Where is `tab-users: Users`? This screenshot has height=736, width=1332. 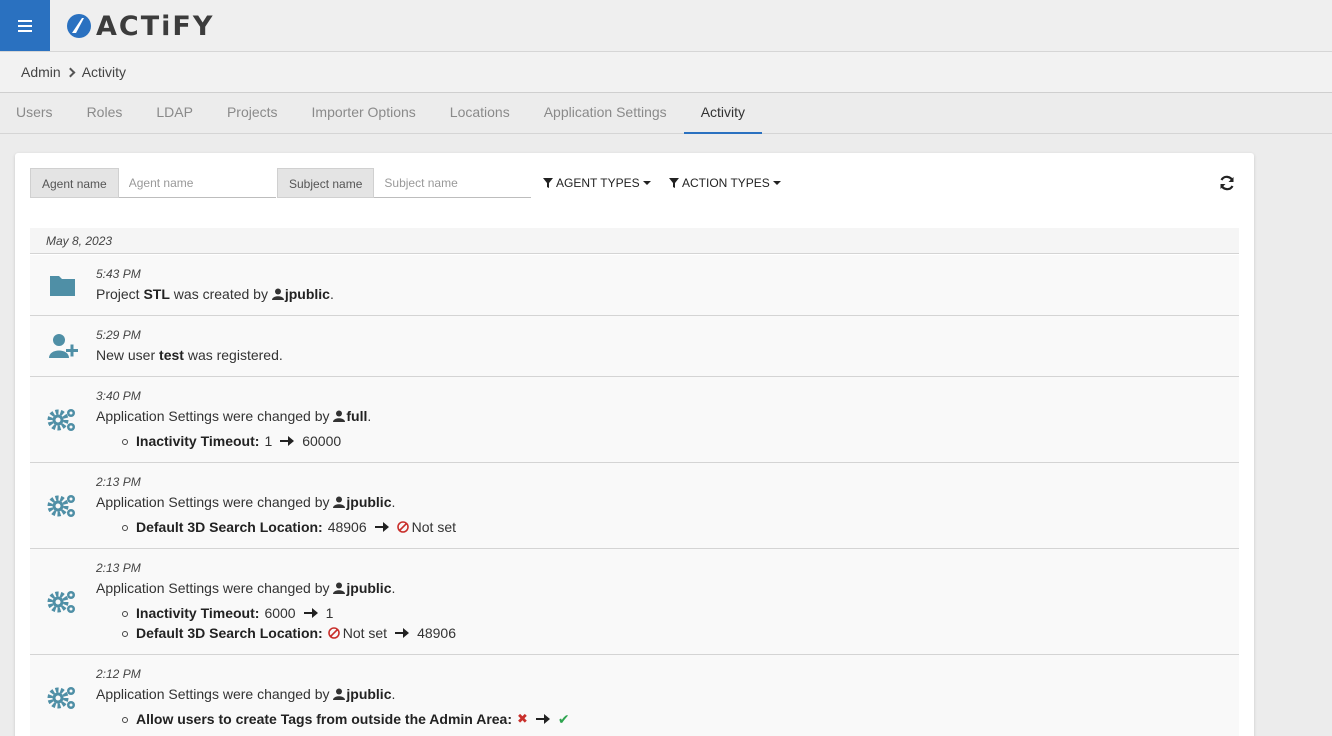 tab-users: Users is located at coordinates (35, 113).